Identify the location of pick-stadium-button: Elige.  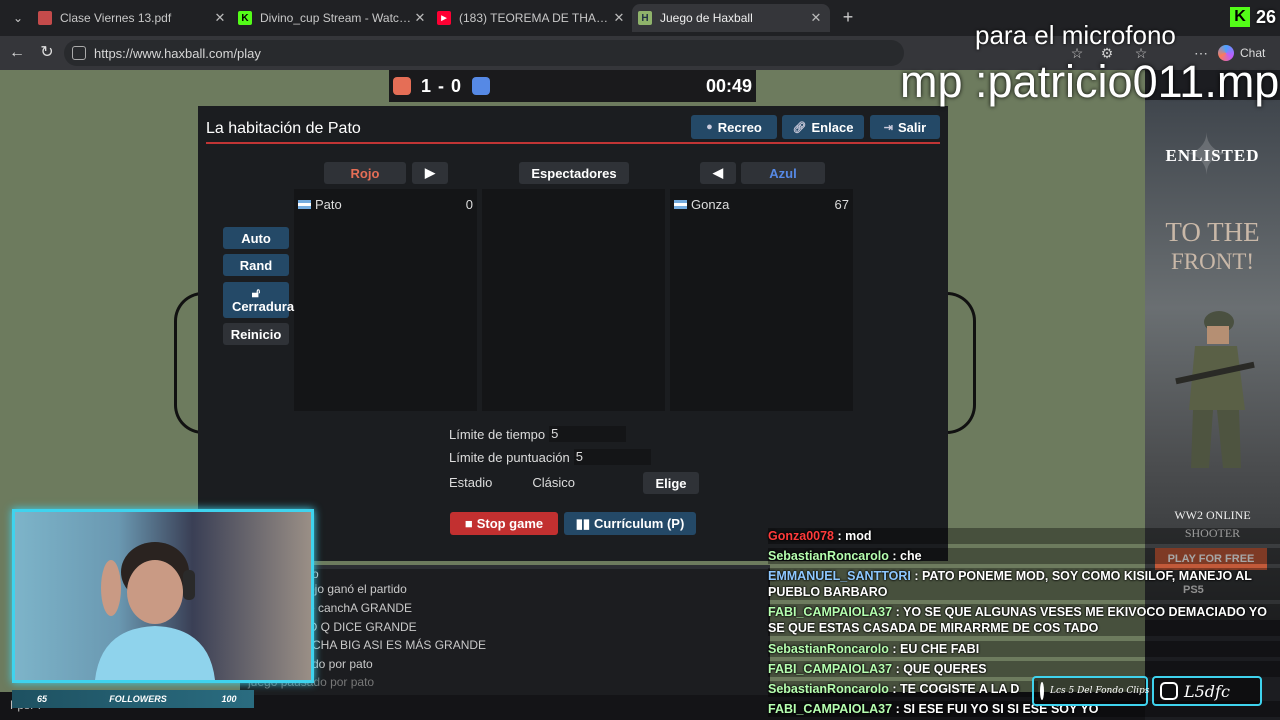
(671, 483).